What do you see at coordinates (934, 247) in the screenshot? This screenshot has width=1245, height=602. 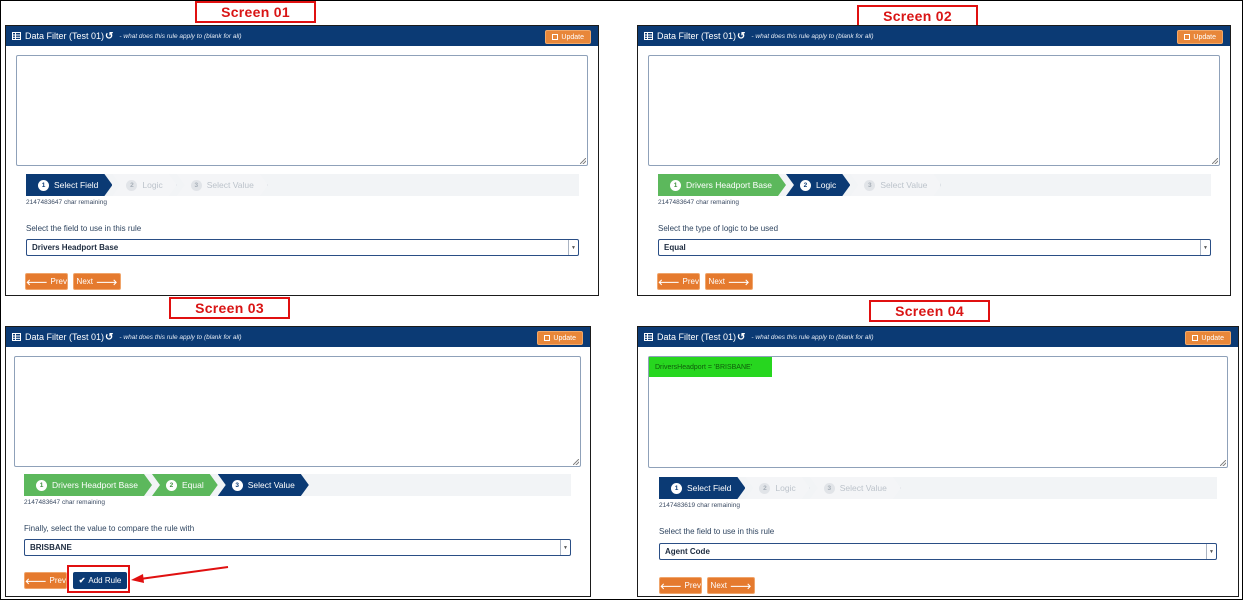 I see `logic-select: Equal ▼` at bounding box center [934, 247].